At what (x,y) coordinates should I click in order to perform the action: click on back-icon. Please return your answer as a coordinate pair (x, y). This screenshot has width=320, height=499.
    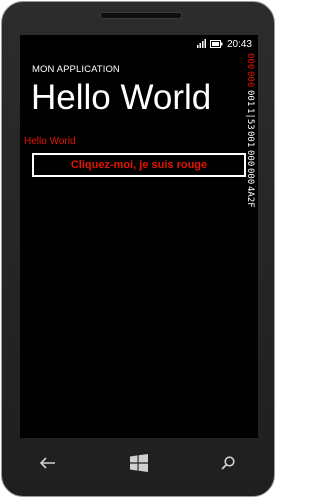
    Looking at the image, I should click on (47, 465).